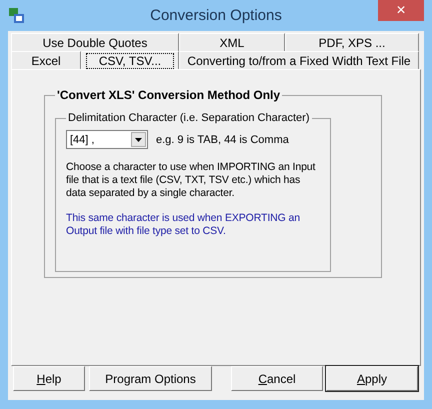 The image size is (432, 409). What do you see at coordinates (169, 95) in the screenshot?
I see `group-title: 'Convert XLS' Conversion Method Only` at bounding box center [169, 95].